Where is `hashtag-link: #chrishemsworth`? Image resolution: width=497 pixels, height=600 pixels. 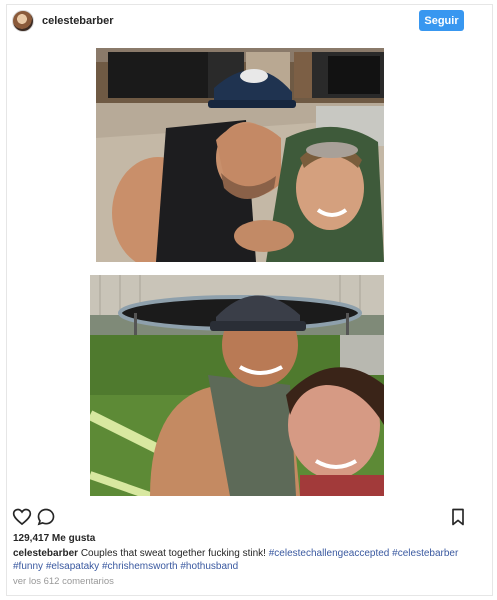
hashtag-link: #chrishemsworth is located at coordinates (140, 566).